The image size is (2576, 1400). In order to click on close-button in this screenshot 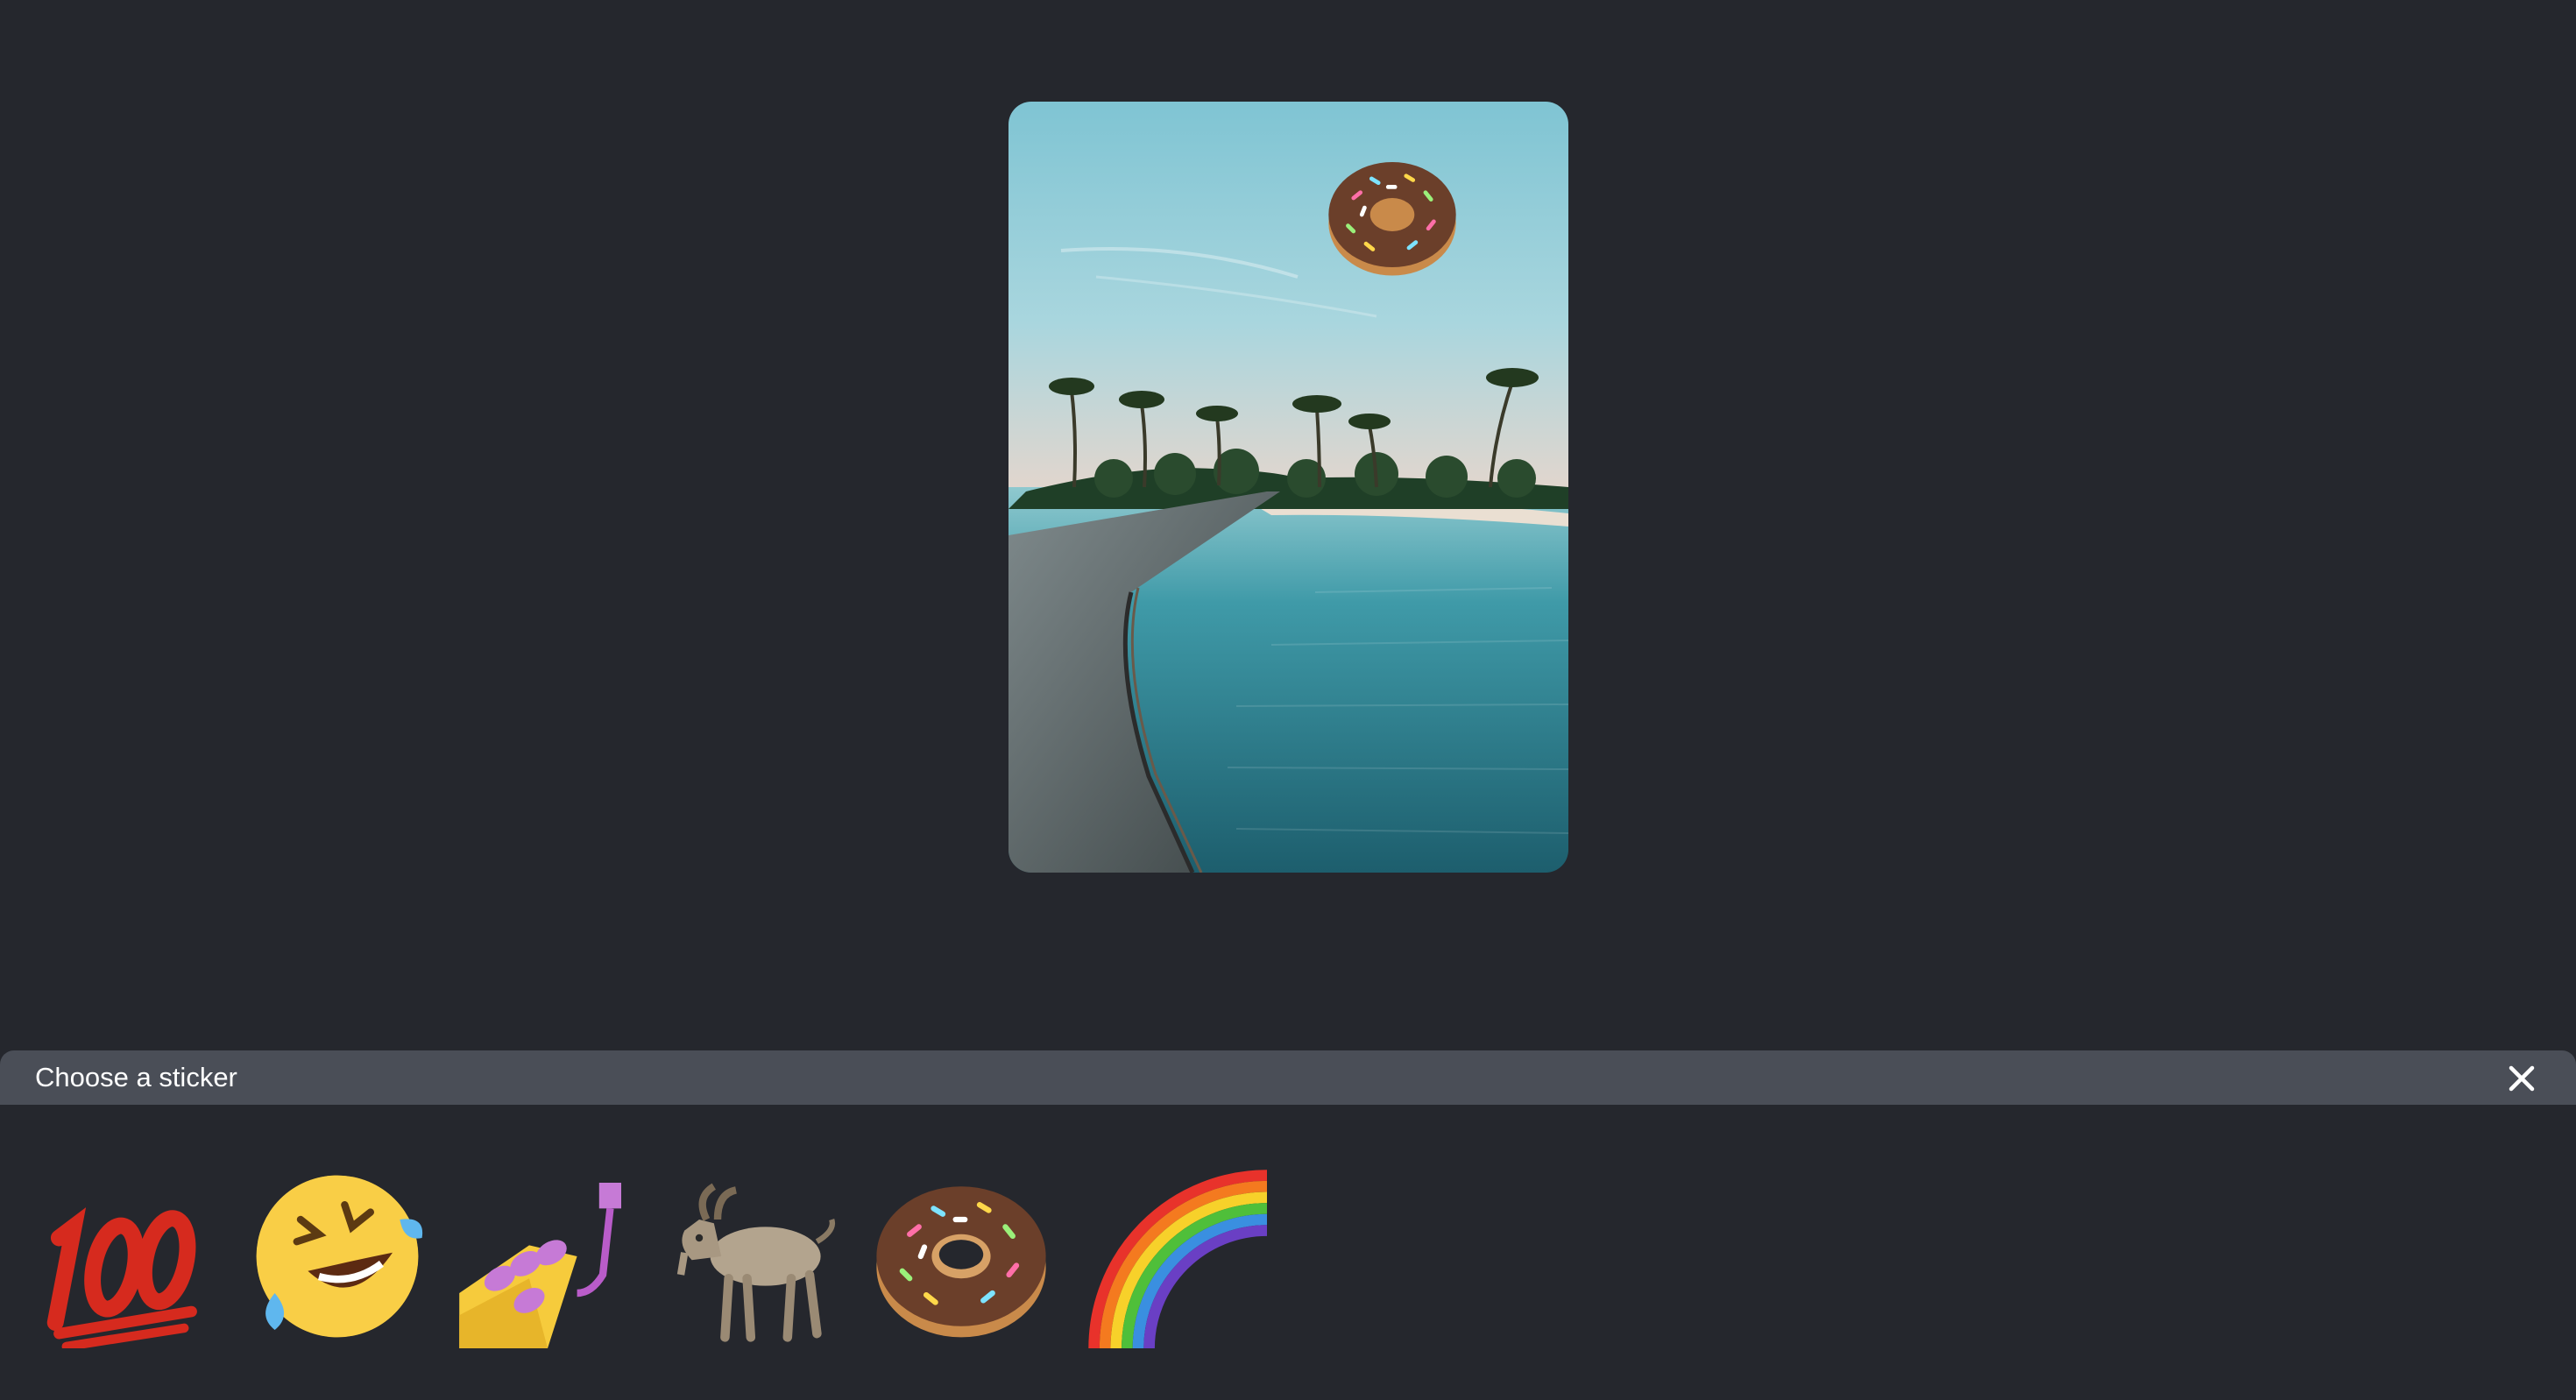, I will do `click(2521, 1078)`.